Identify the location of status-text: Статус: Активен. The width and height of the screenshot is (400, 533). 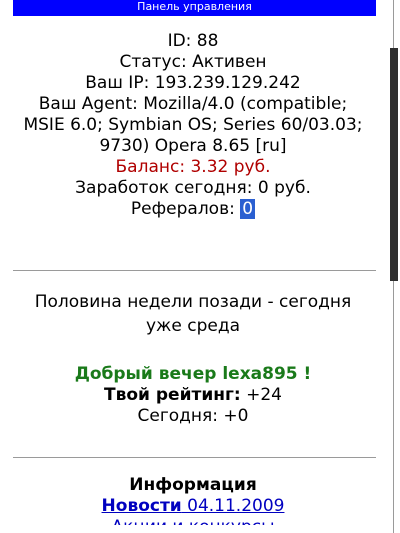
(193, 62).